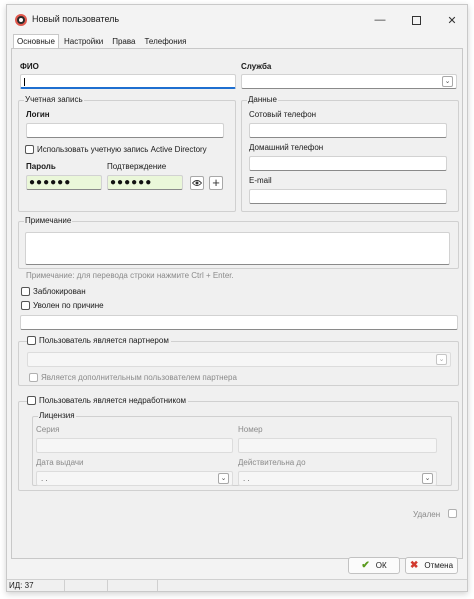 The width and height of the screenshot is (474, 599). I want to click on app-icon, so click(21, 20).